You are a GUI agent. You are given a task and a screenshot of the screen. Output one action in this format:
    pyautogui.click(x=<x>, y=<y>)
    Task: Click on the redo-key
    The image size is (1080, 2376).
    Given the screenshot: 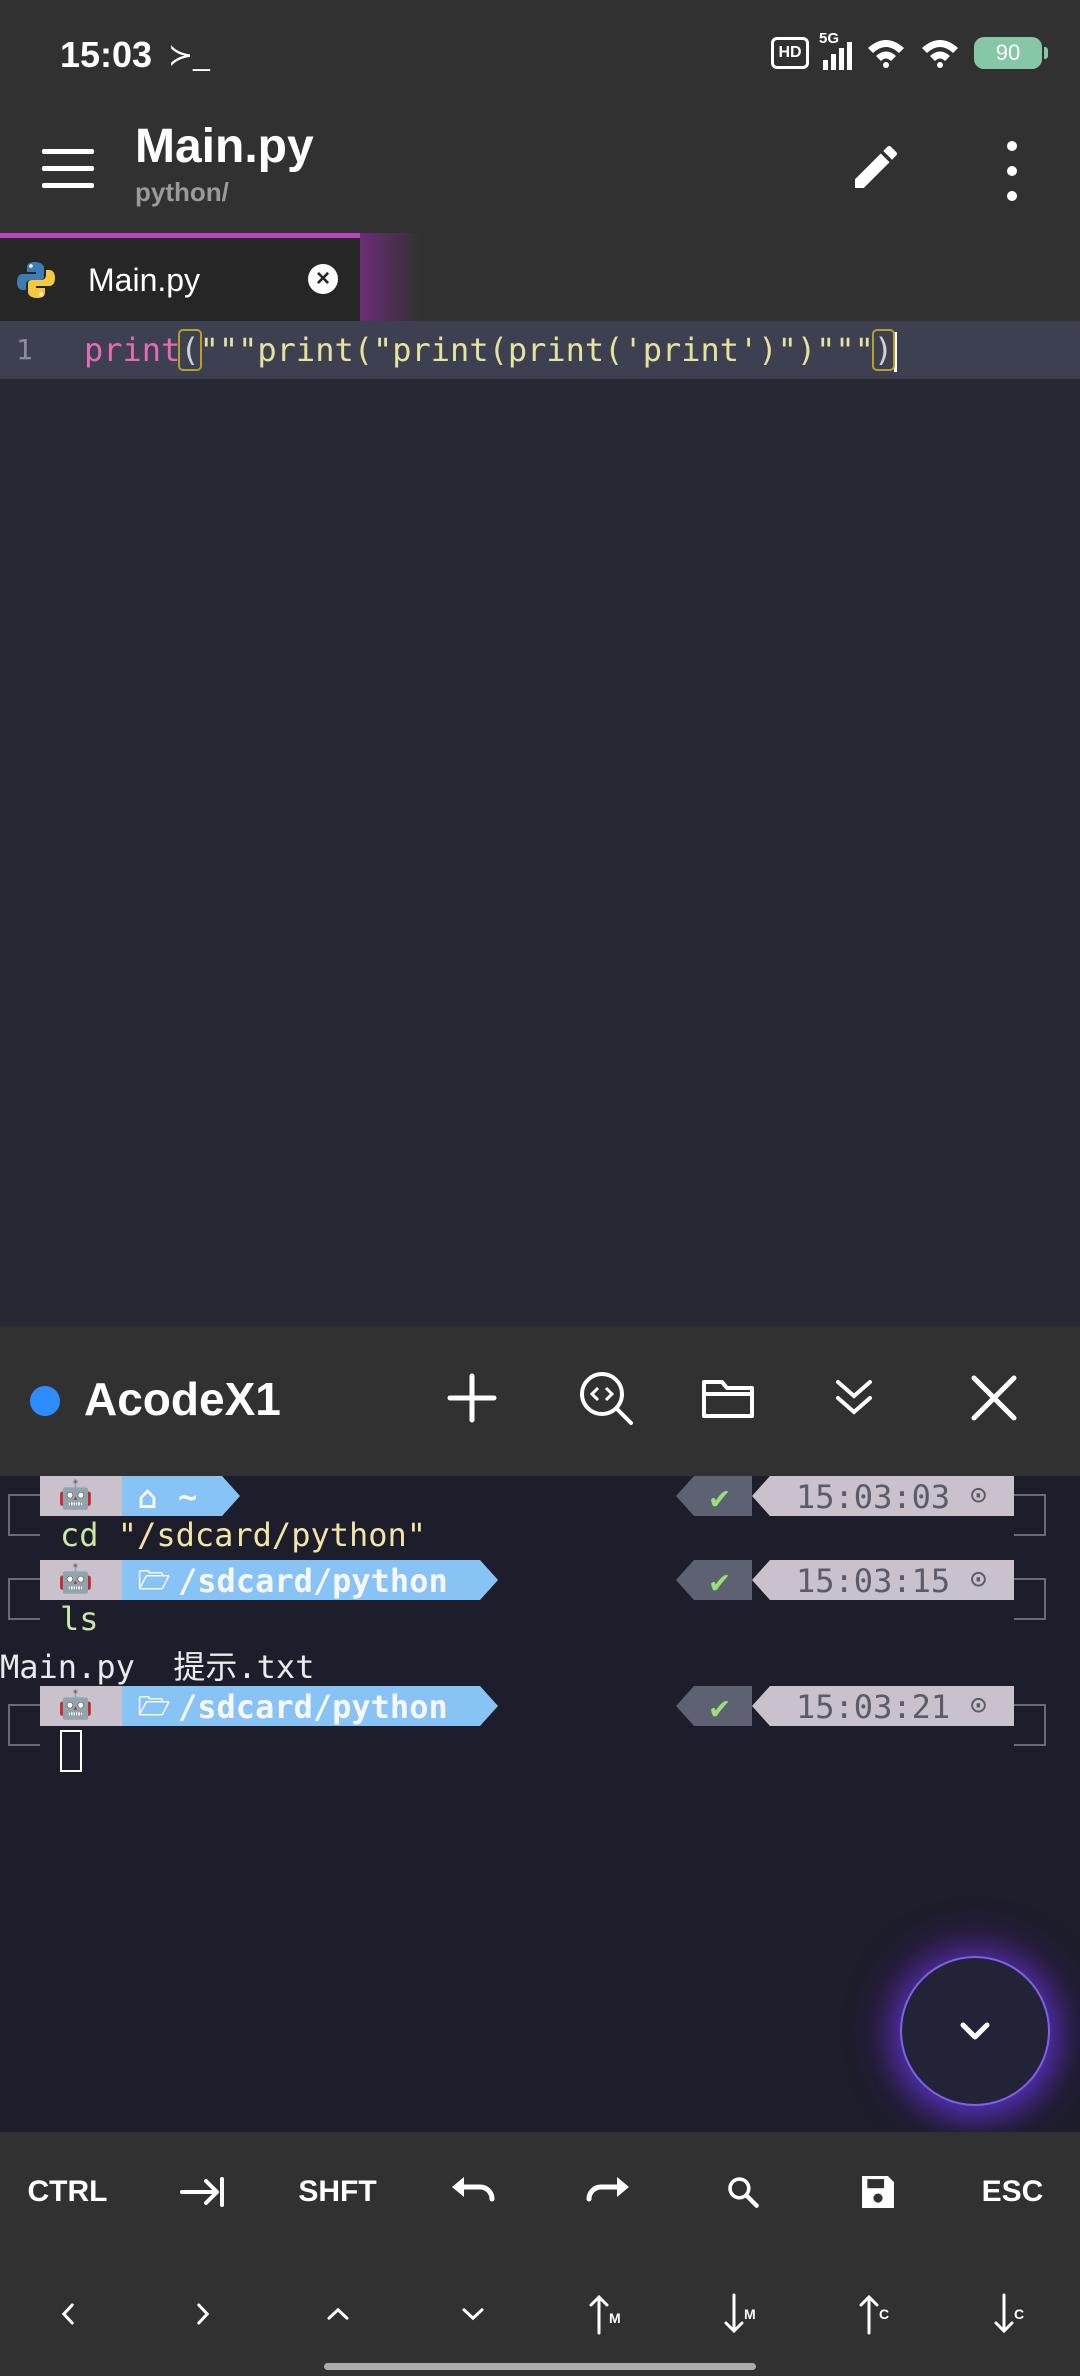 What is the action you would take?
    pyautogui.click(x=607, y=2192)
    